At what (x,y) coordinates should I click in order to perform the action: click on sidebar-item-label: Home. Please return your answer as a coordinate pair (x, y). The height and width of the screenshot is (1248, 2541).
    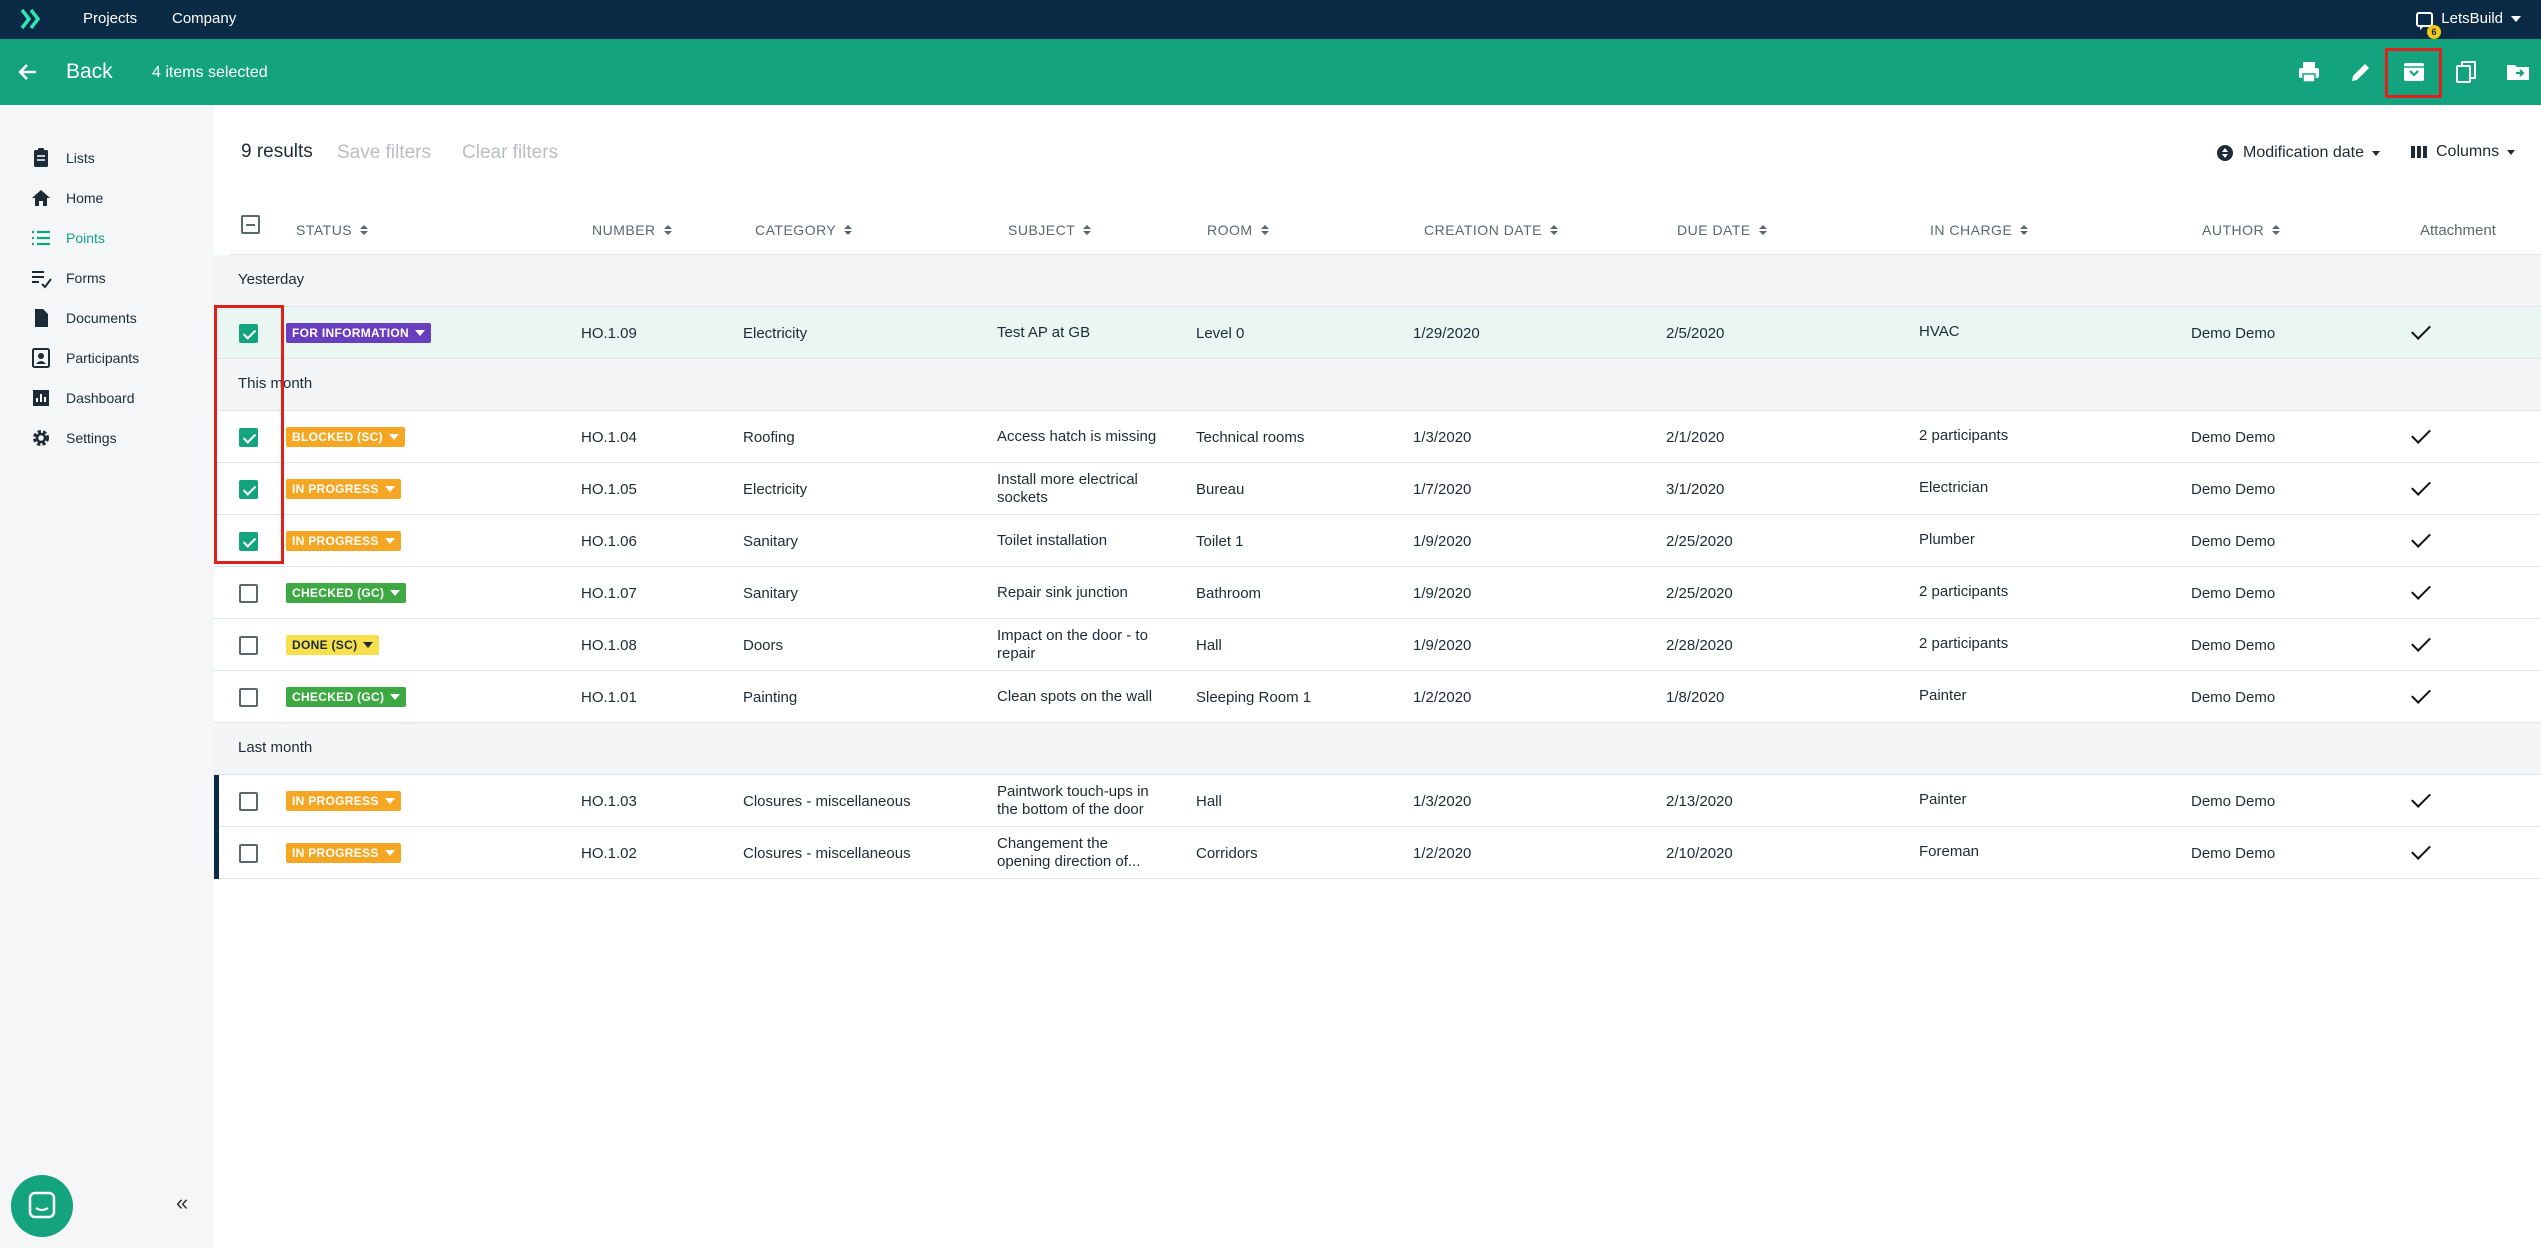
    Looking at the image, I should click on (85, 198).